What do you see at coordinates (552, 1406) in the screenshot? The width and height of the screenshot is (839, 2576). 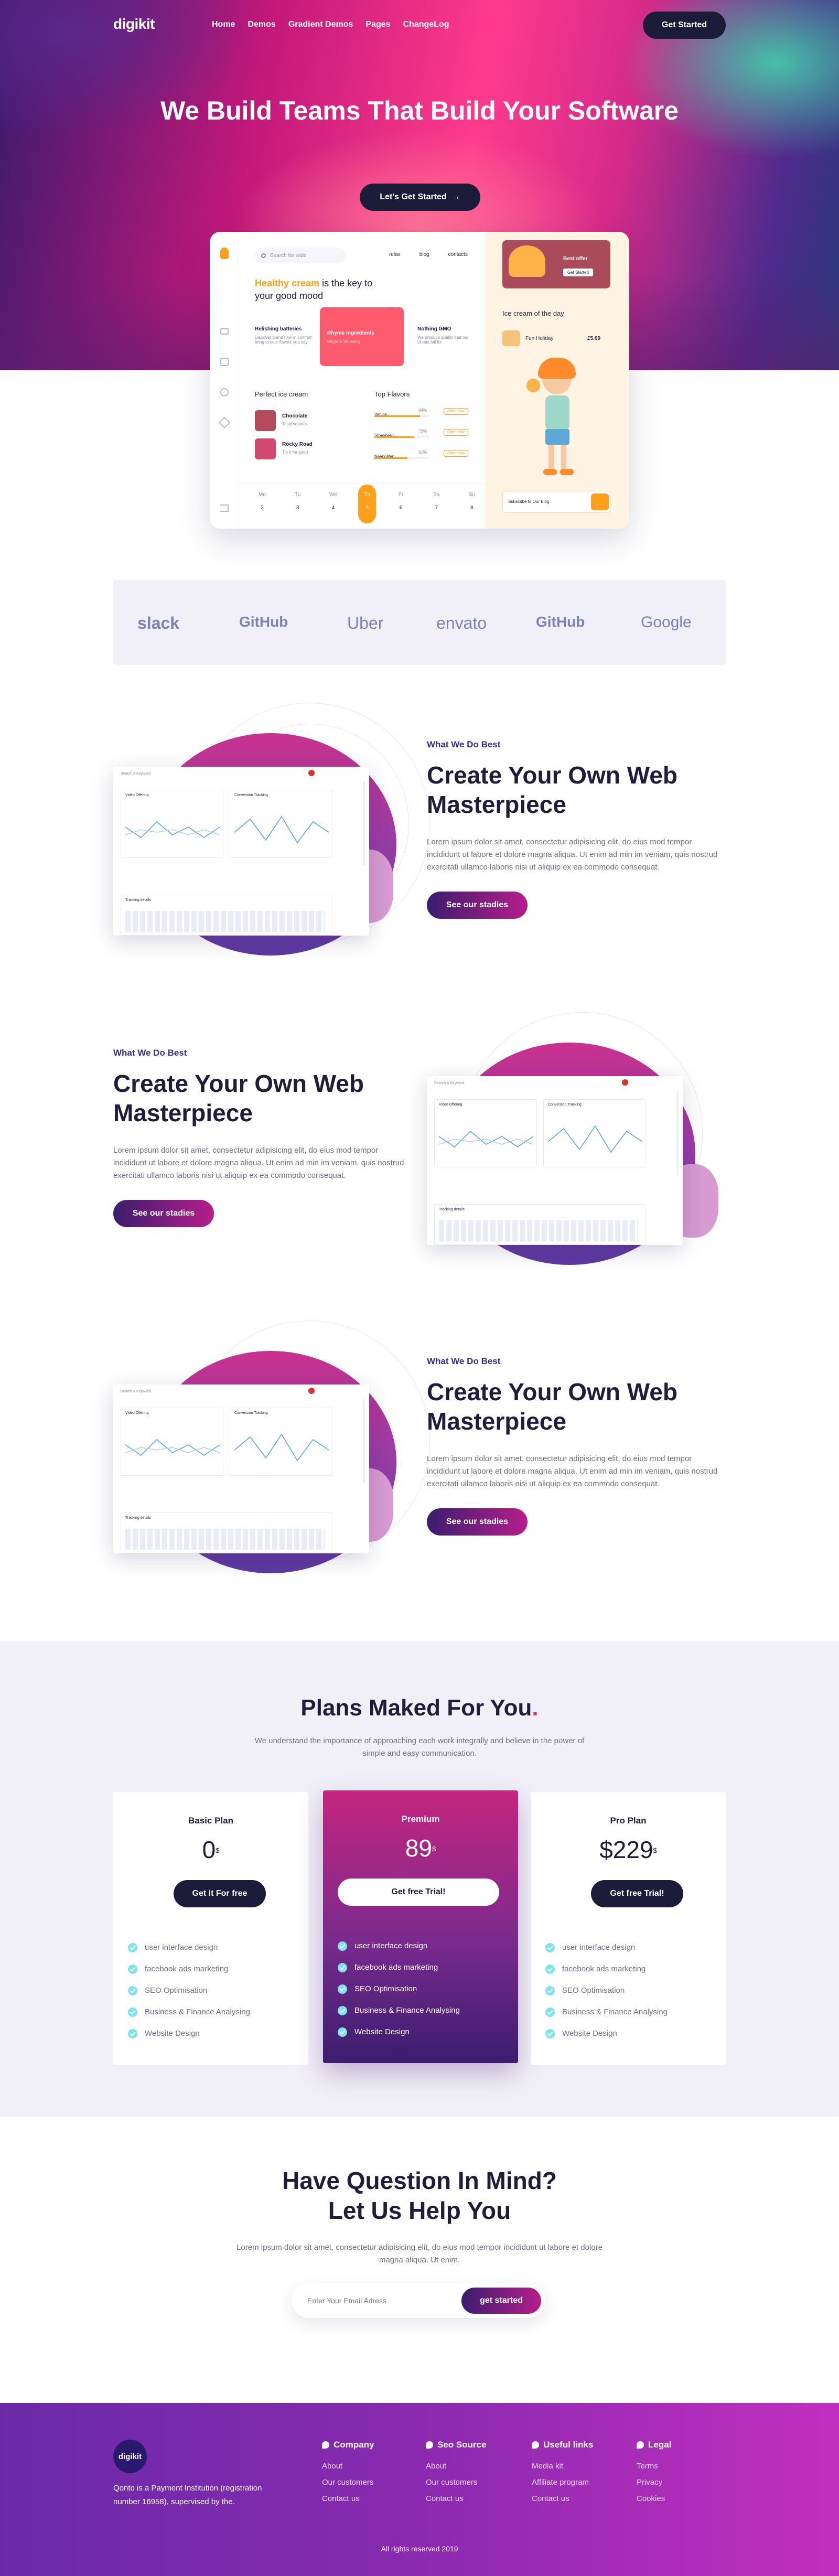 I see `feature-3-title: Create Your Own Web Masterpiece` at bounding box center [552, 1406].